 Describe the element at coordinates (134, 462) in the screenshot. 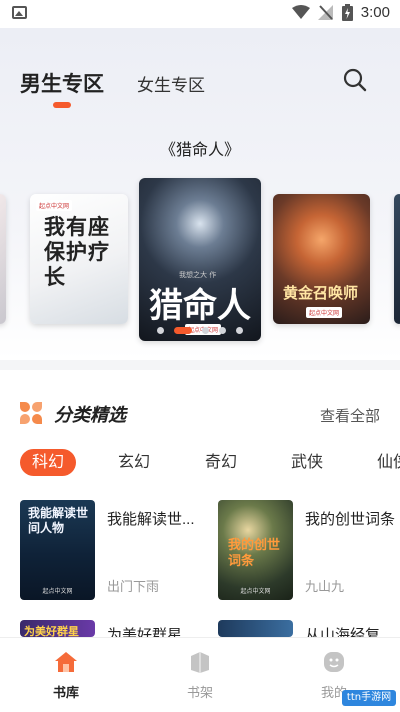

I see `category-tab-xuanhuan: 玄幻` at that location.